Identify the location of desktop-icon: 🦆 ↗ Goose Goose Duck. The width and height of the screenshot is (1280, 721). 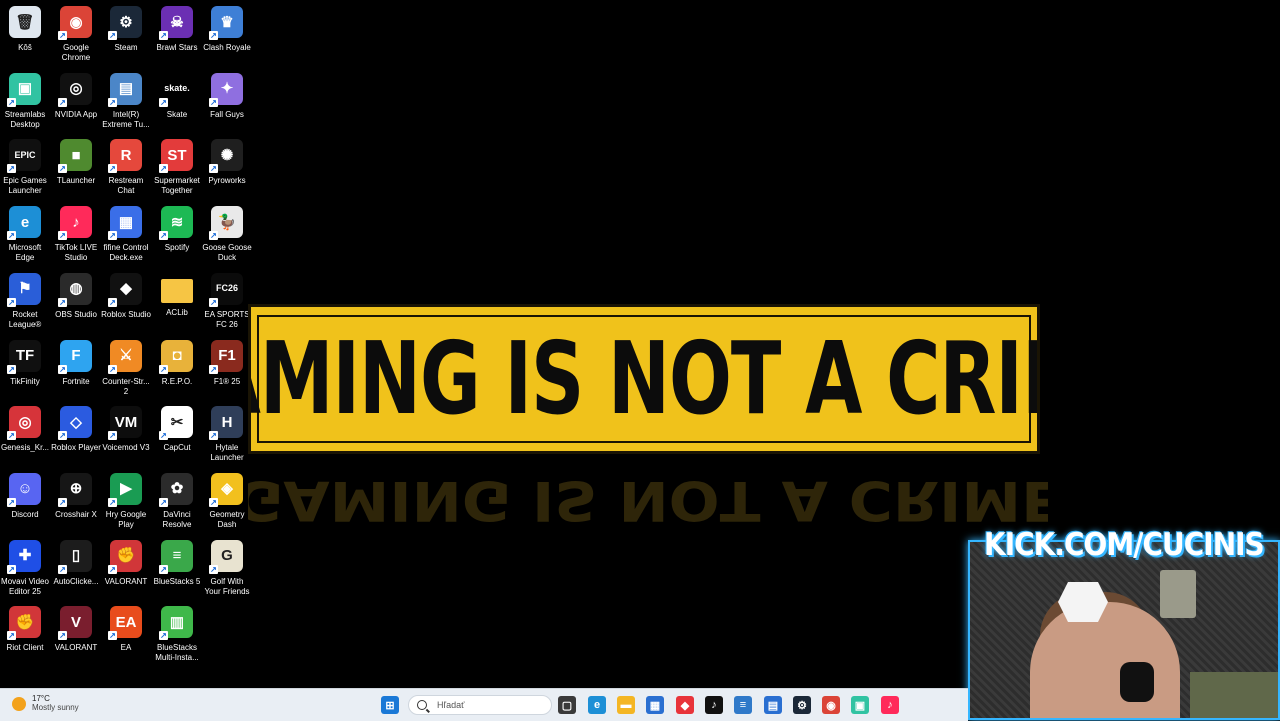
(227, 234).